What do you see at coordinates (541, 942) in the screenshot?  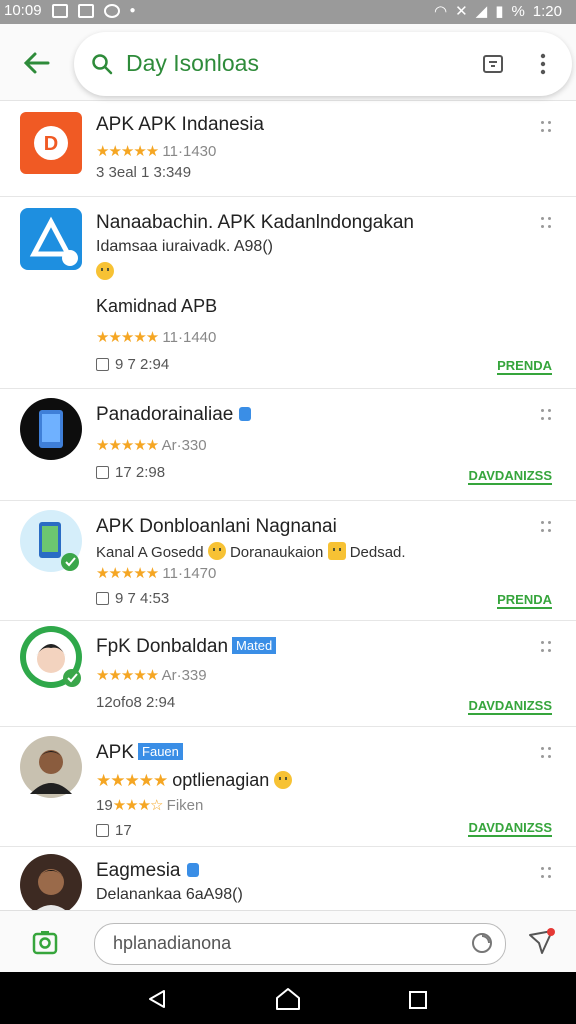 I see `send-icon` at bounding box center [541, 942].